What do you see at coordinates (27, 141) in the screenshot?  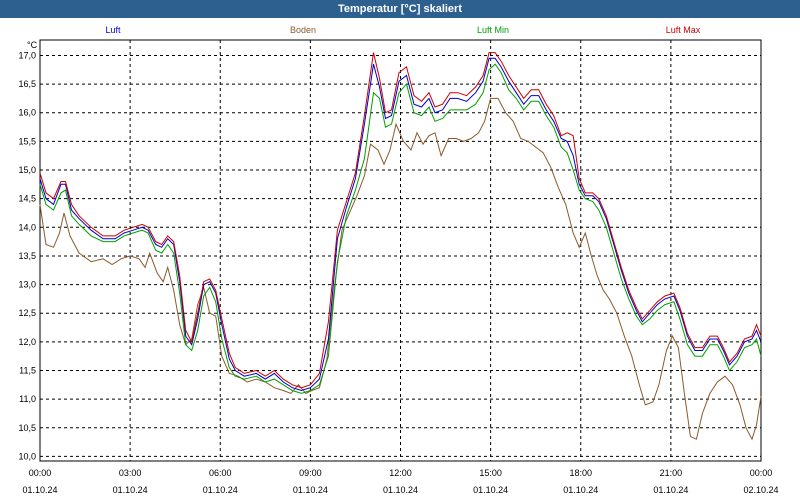 I see `y-tick-label: 15,5` at bounding box center [27, 141].